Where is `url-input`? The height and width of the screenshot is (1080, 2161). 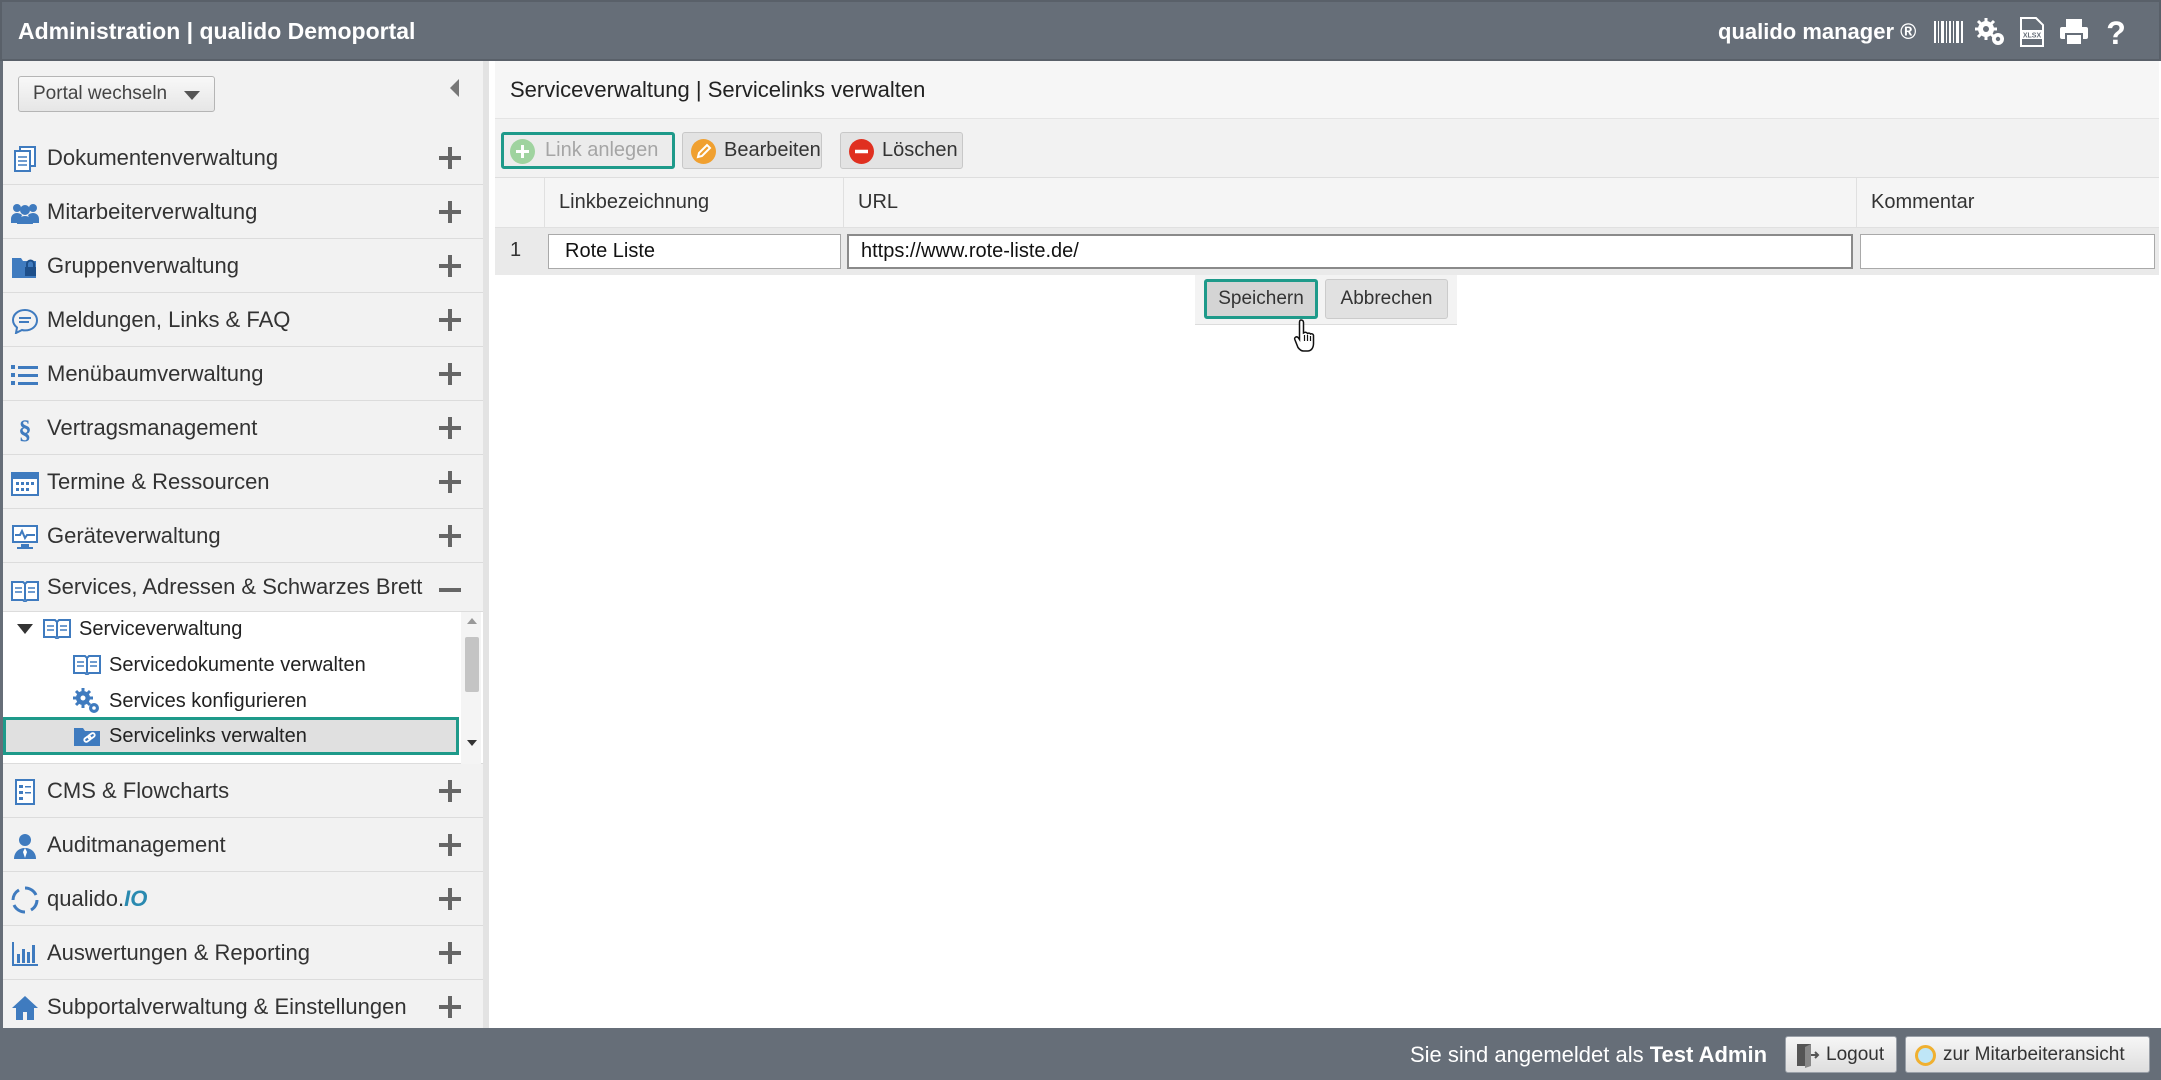
url-input is located at coordinates (1350, 251).